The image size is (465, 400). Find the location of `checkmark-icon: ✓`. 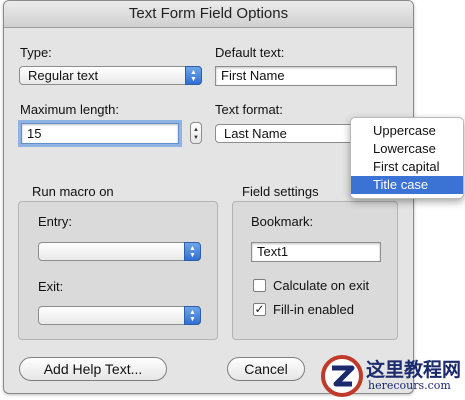

checkmark-icon: ✓ is located at coordinates (259, 309).